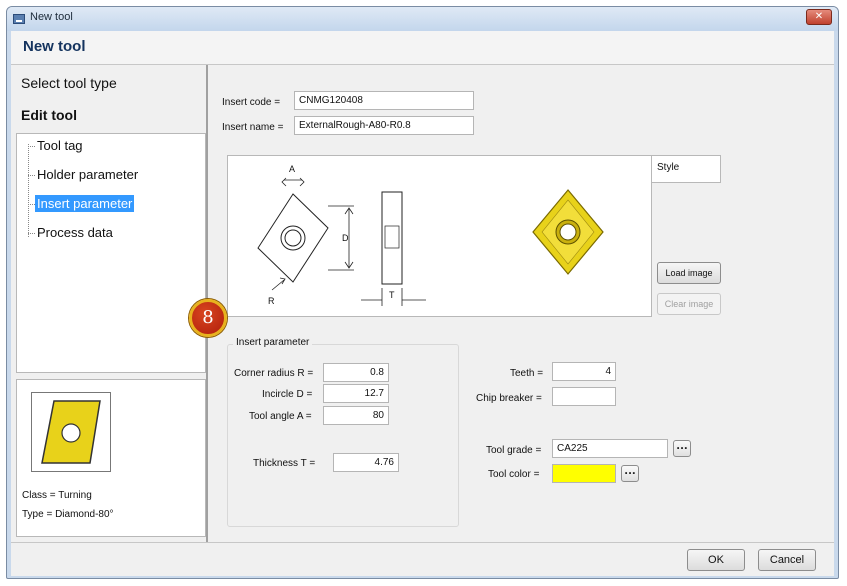  What do you see at coordinates (68, 514) in the screenshot?
I see `tool-type-text: Type = Diamond-80°` at bounding box center [68, 514].